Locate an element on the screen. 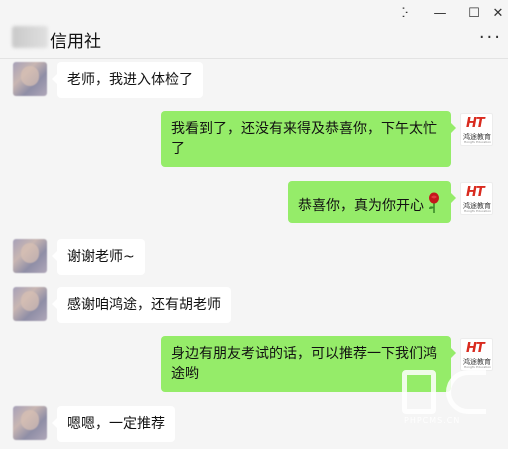 Image resolution: width=508 pixels, height=449 pixels. more-options-icon: ··· is located at coordinates (490, 38).